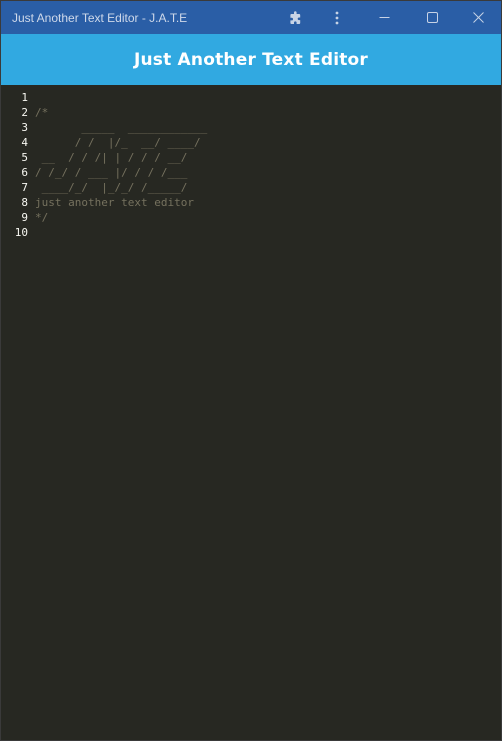 Image resolution: width=502 pixels, height=741 pixels. Describe the element at coordinates (24, 127) in the screenshot. I see `line-number: 3` at that location.